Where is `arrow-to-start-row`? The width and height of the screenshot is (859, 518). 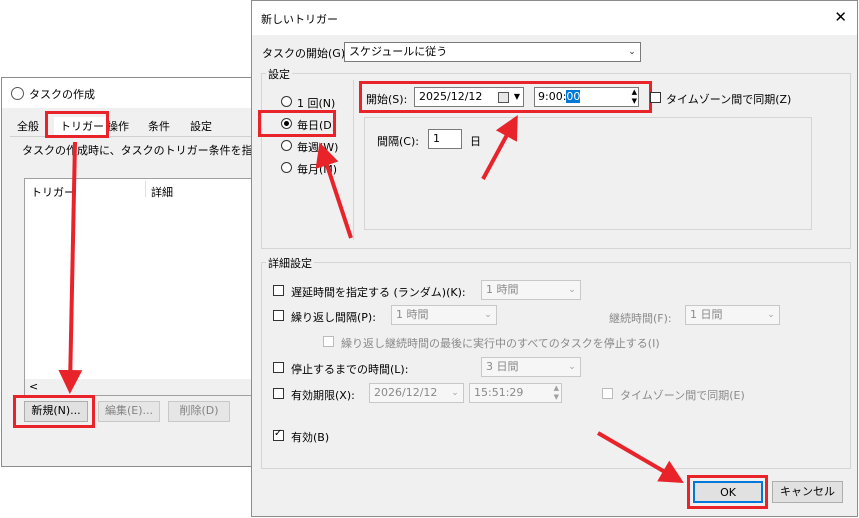
arrow-to-start-row is located at coordinates (499, 147).